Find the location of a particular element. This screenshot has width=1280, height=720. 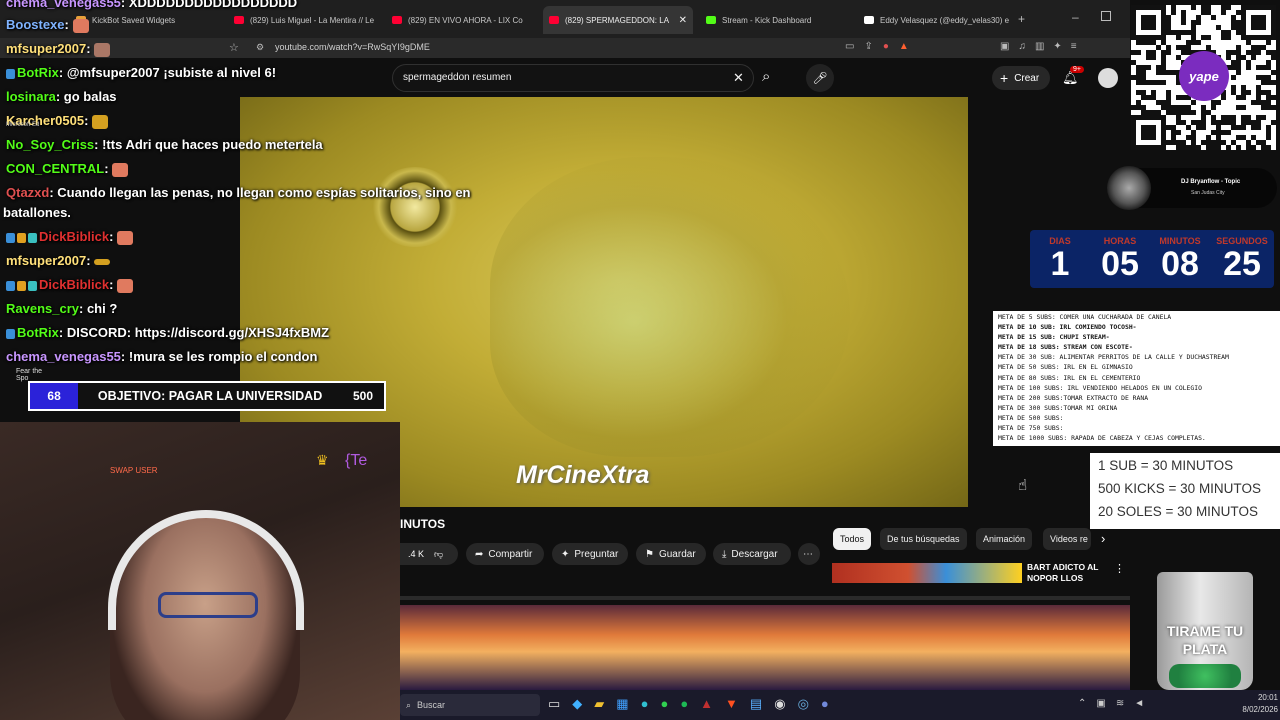

kick-icon is located at coordinates (711, 20).